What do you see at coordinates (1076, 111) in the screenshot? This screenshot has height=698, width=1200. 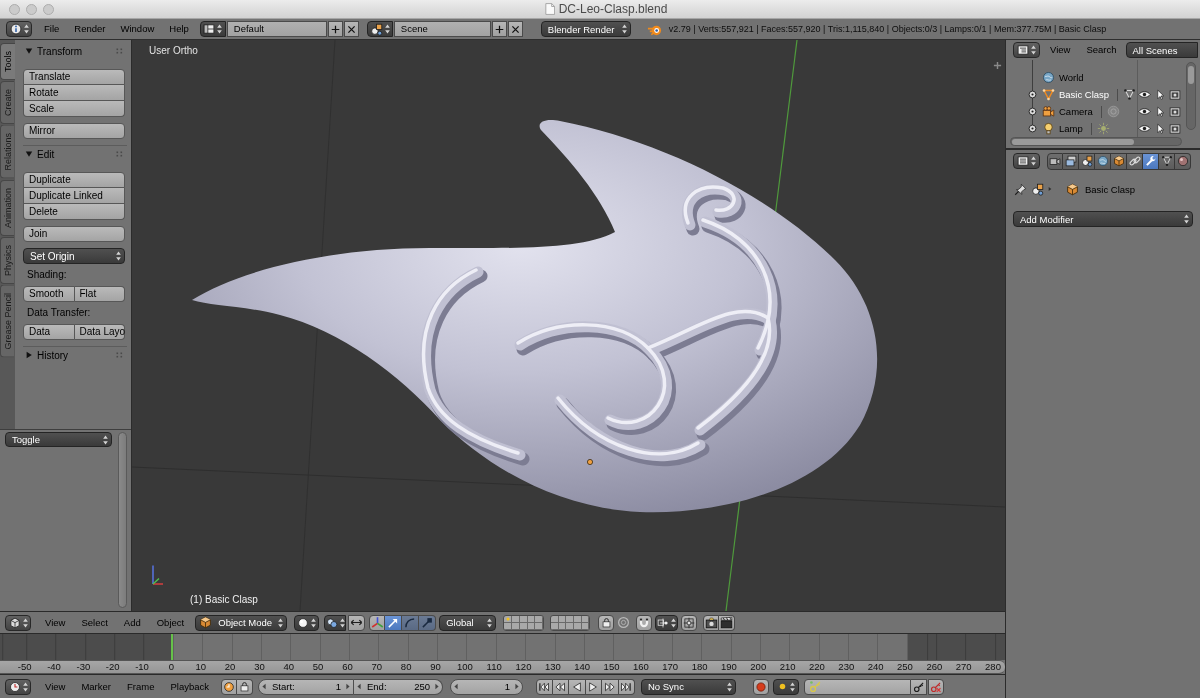 I see `outliner-item-name: Camera` at bounding box center [1076, 111].